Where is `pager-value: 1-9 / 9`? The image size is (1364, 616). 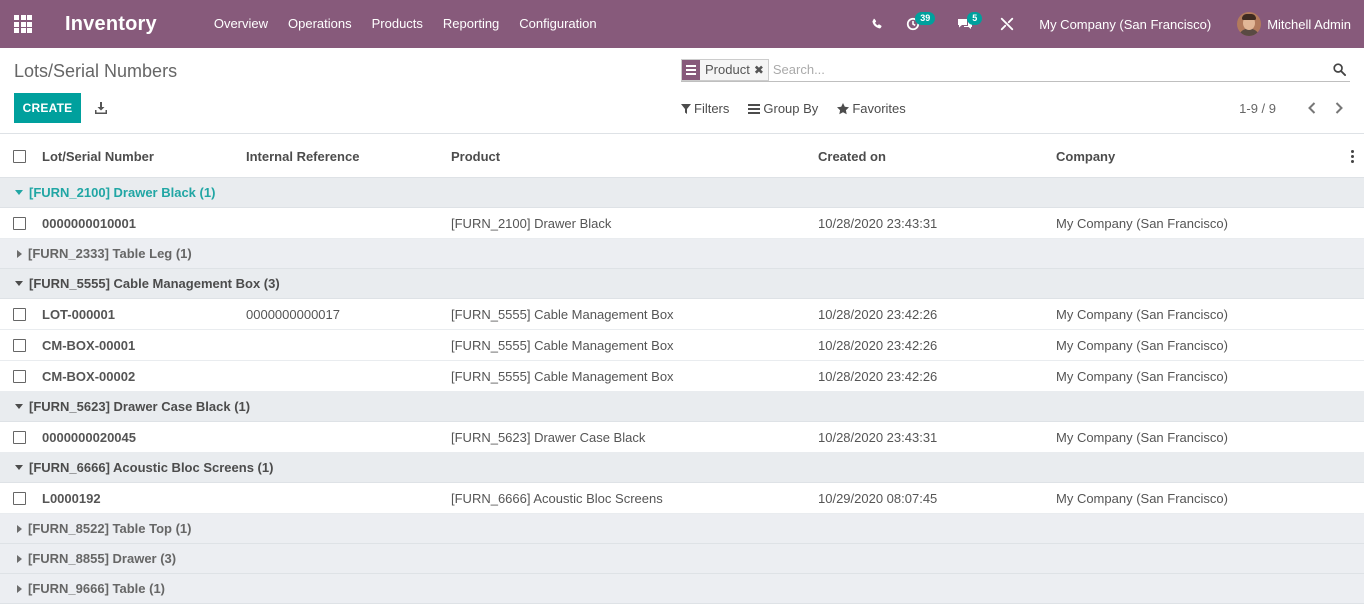 pager-value: 1-9 / 9 is located at coordinates (1257, 108).